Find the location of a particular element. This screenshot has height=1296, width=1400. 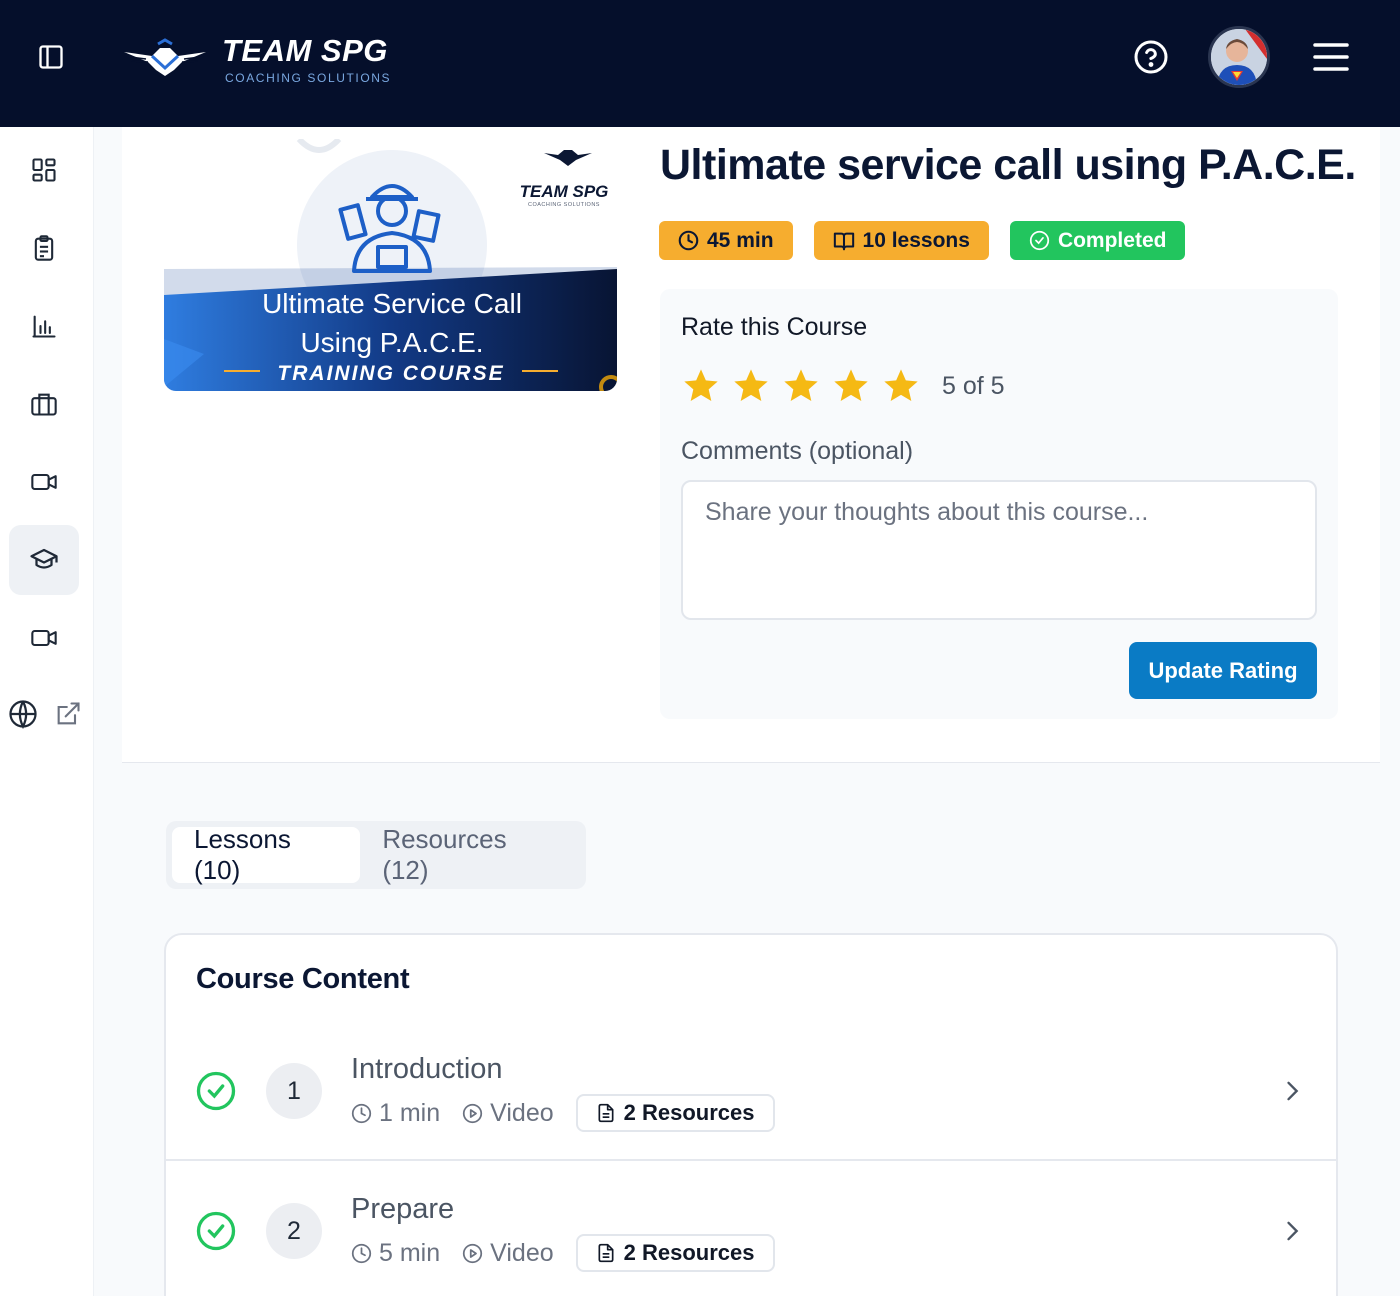

rating-title: Rate this Course is located at coordinates (774, 327).